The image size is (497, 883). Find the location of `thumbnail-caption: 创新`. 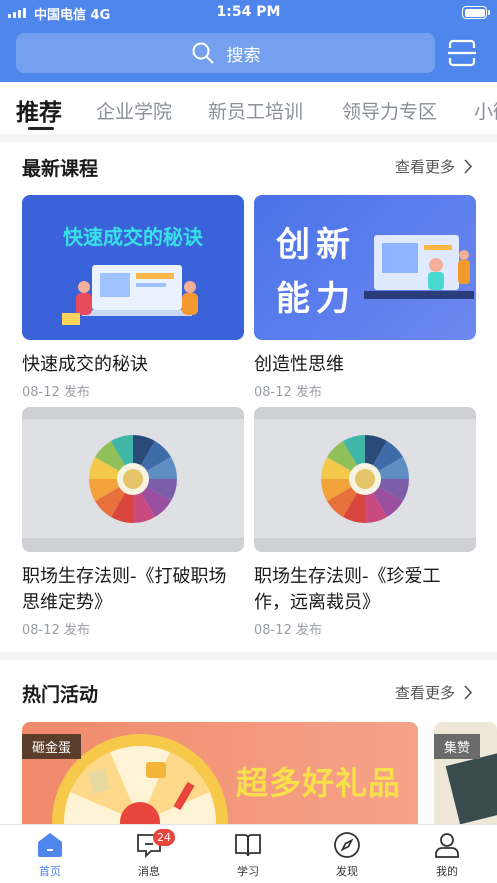

thumbnail-caption: 创新 is located at coordinates (316, 245).